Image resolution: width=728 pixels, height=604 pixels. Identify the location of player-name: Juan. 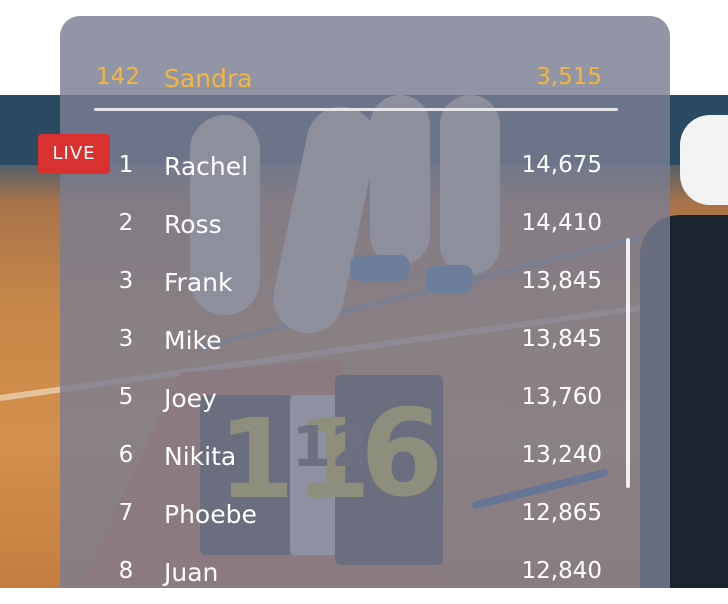
(191, 572).